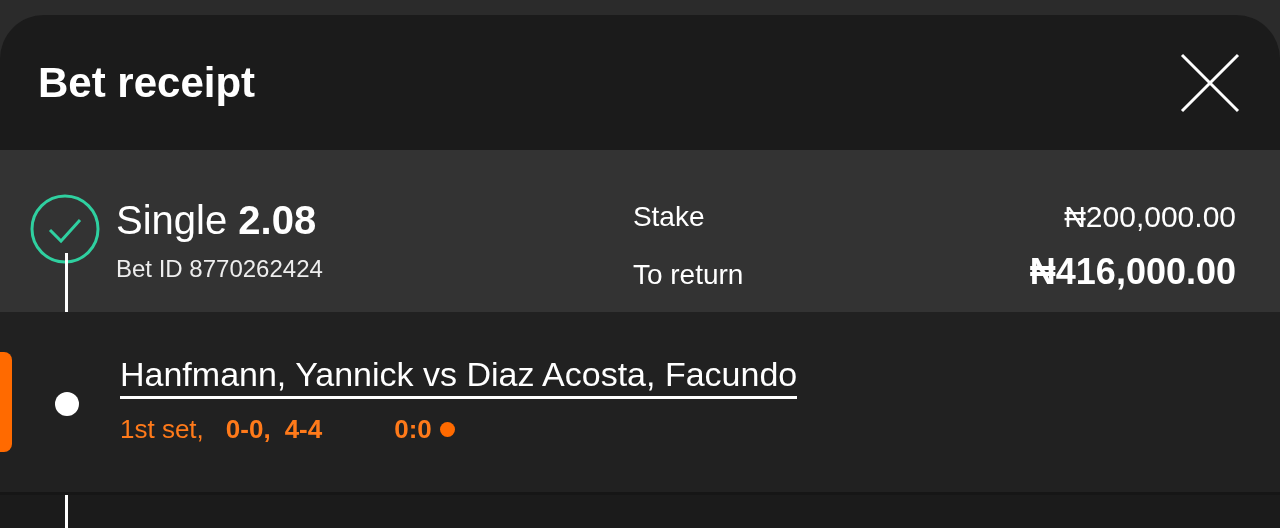  Describe the element at coordinates (147, 82) in the screenshot. I see `sheet-title: Bet receipt` at that location.